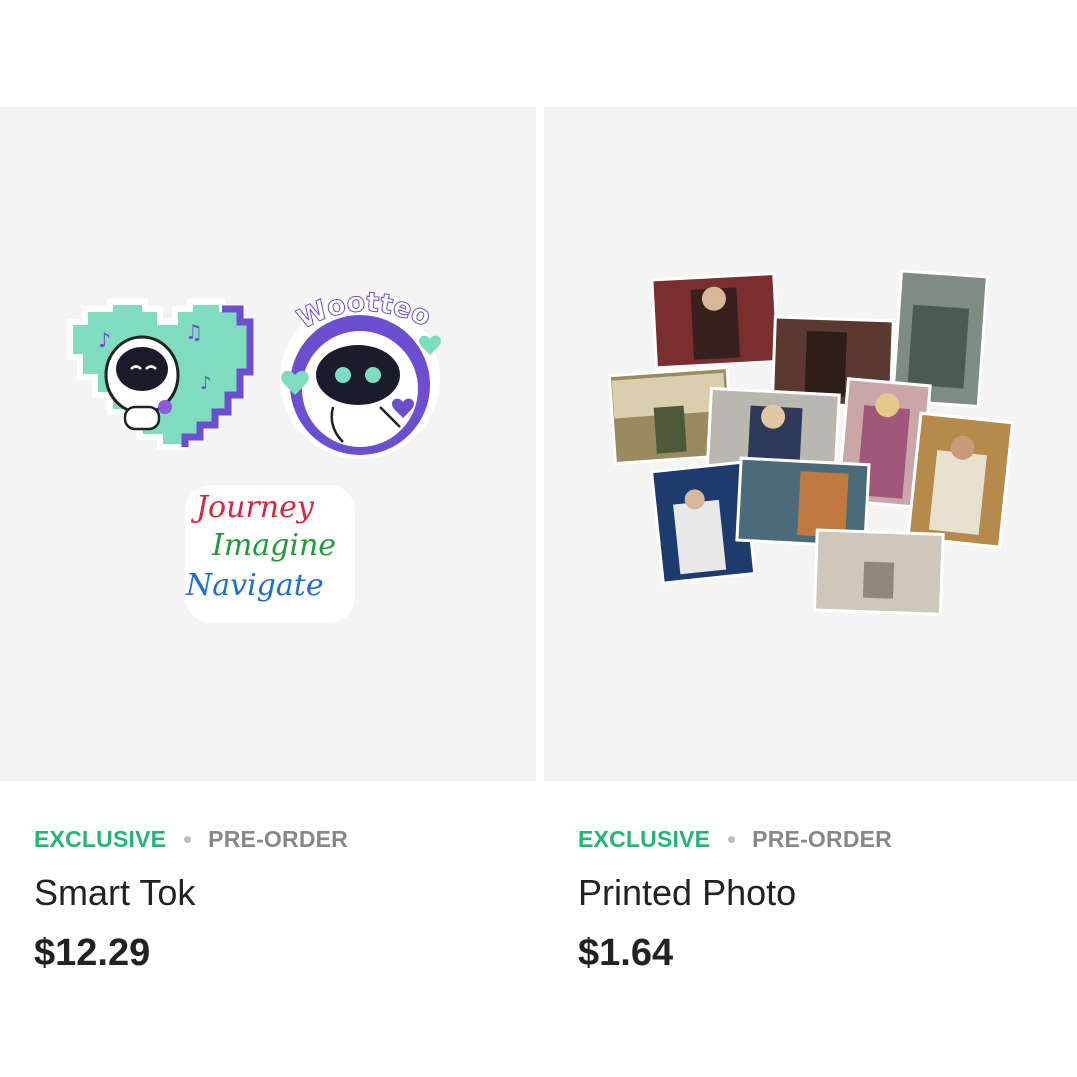 The image size is (1077, 1077). Describe the element at coordinates (827, 893) in the screenshot. I see `product-name: Printed Photo` at that location.